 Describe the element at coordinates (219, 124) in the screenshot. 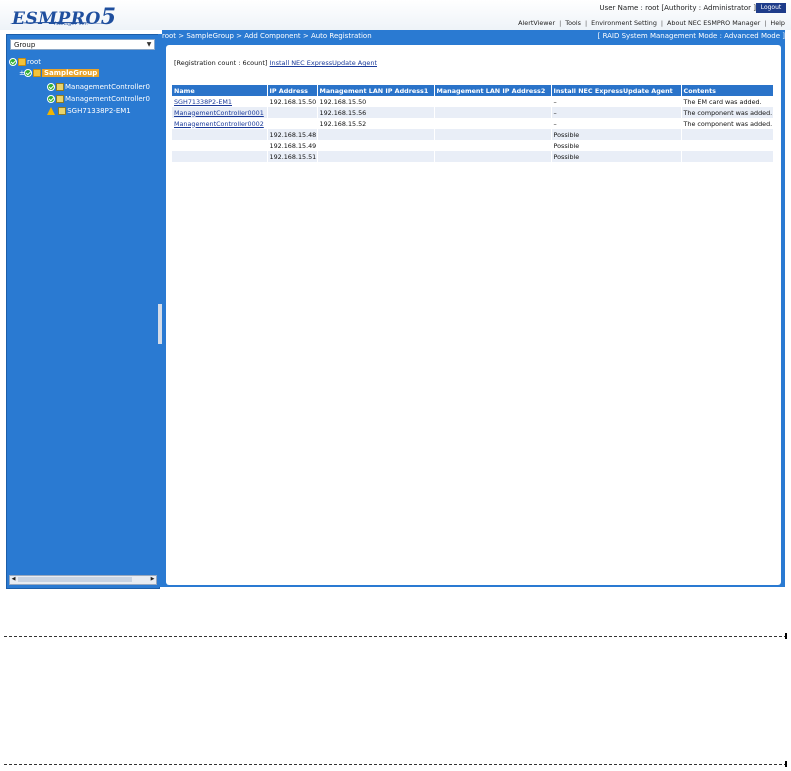

I see `component-link: ManagementController0002` at that location.